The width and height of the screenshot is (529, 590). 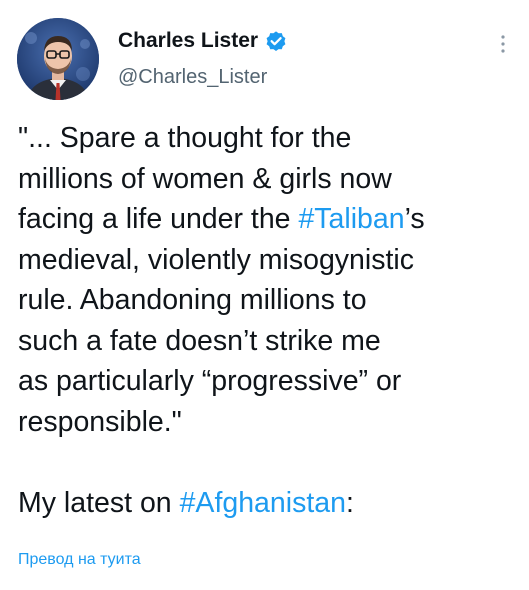 What do you see at coordinates (216, 259) in the screenshot?
I see `tweet-text-segment: medieval, violently misogynistic` at bounding box center [216, 259].